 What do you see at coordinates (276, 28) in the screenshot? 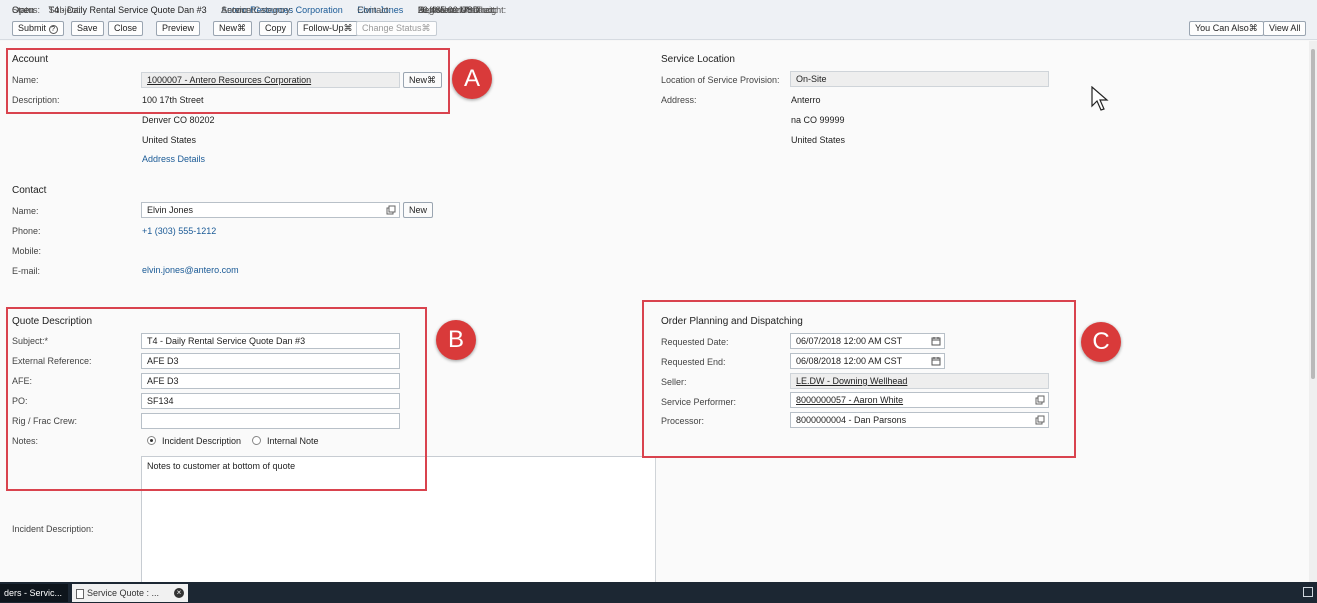
I see `copy-button: Copy` at bounding box center [276, 28].